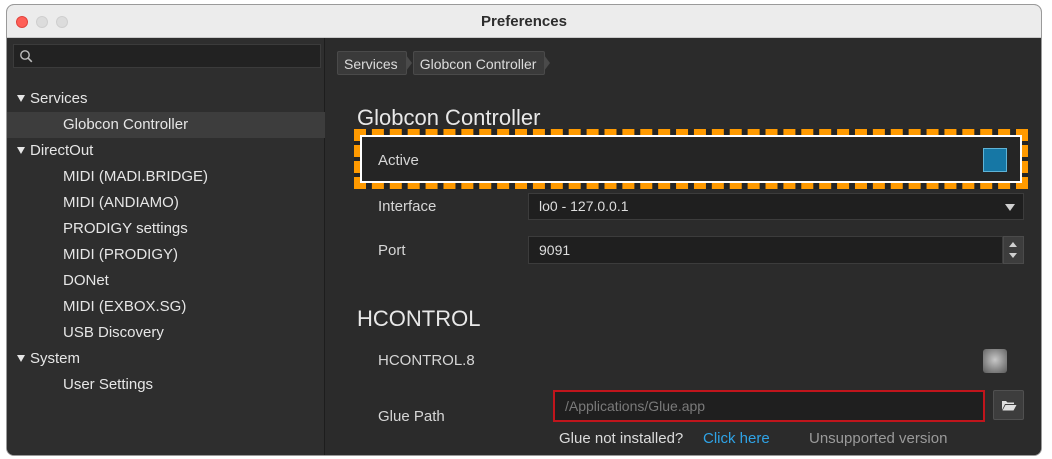 The image size is (1052, 459). I want to click on tree-group-services: Services, so click(166, 99).